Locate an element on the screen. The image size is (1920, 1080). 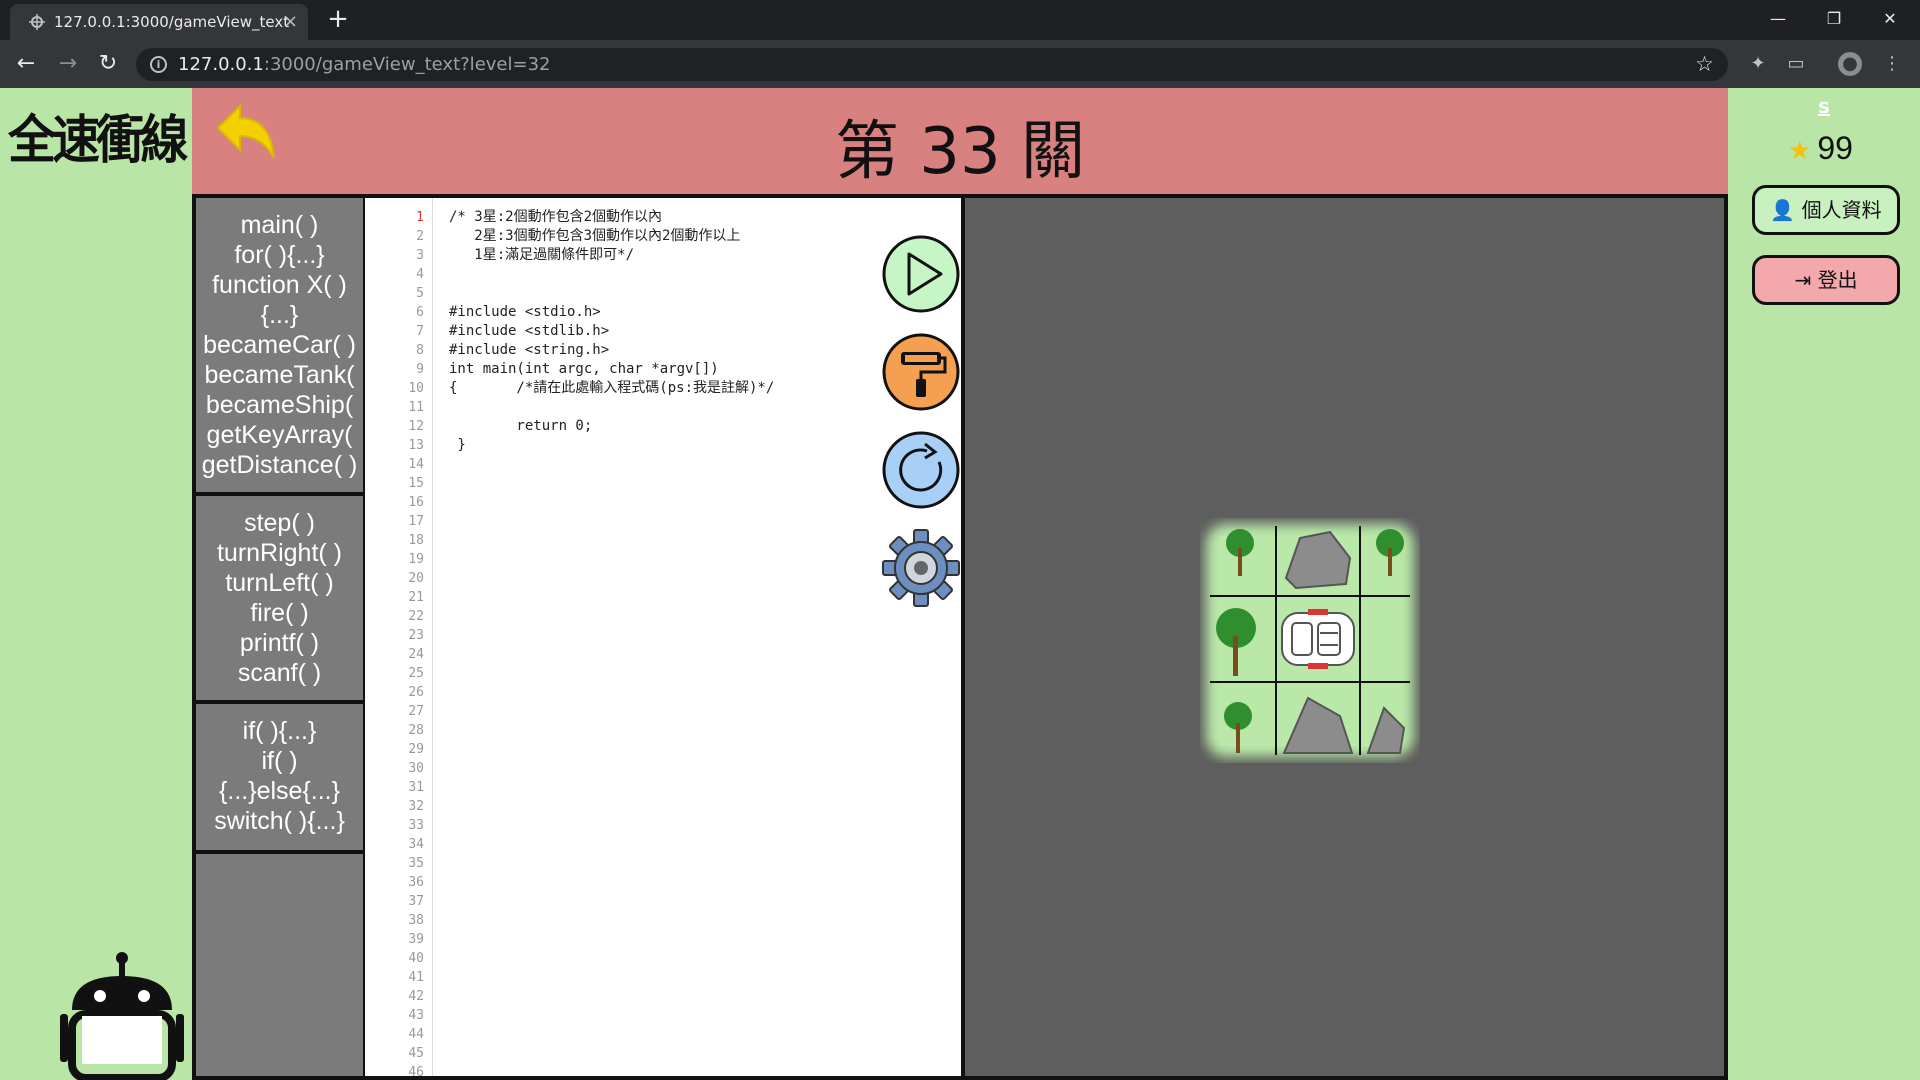
username-link: s is located at coordinates (1824, 106).